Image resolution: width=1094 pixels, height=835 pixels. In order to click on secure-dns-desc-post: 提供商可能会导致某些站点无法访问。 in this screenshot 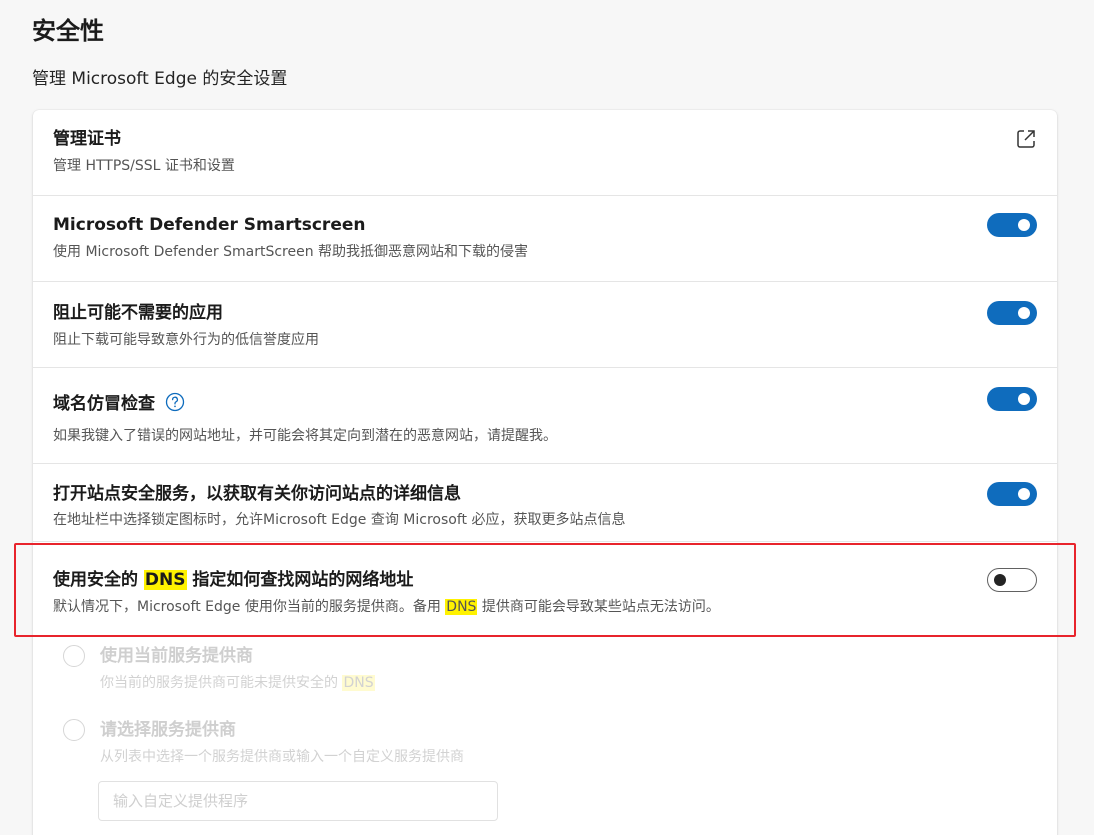, I will do `click(598, 607)`.